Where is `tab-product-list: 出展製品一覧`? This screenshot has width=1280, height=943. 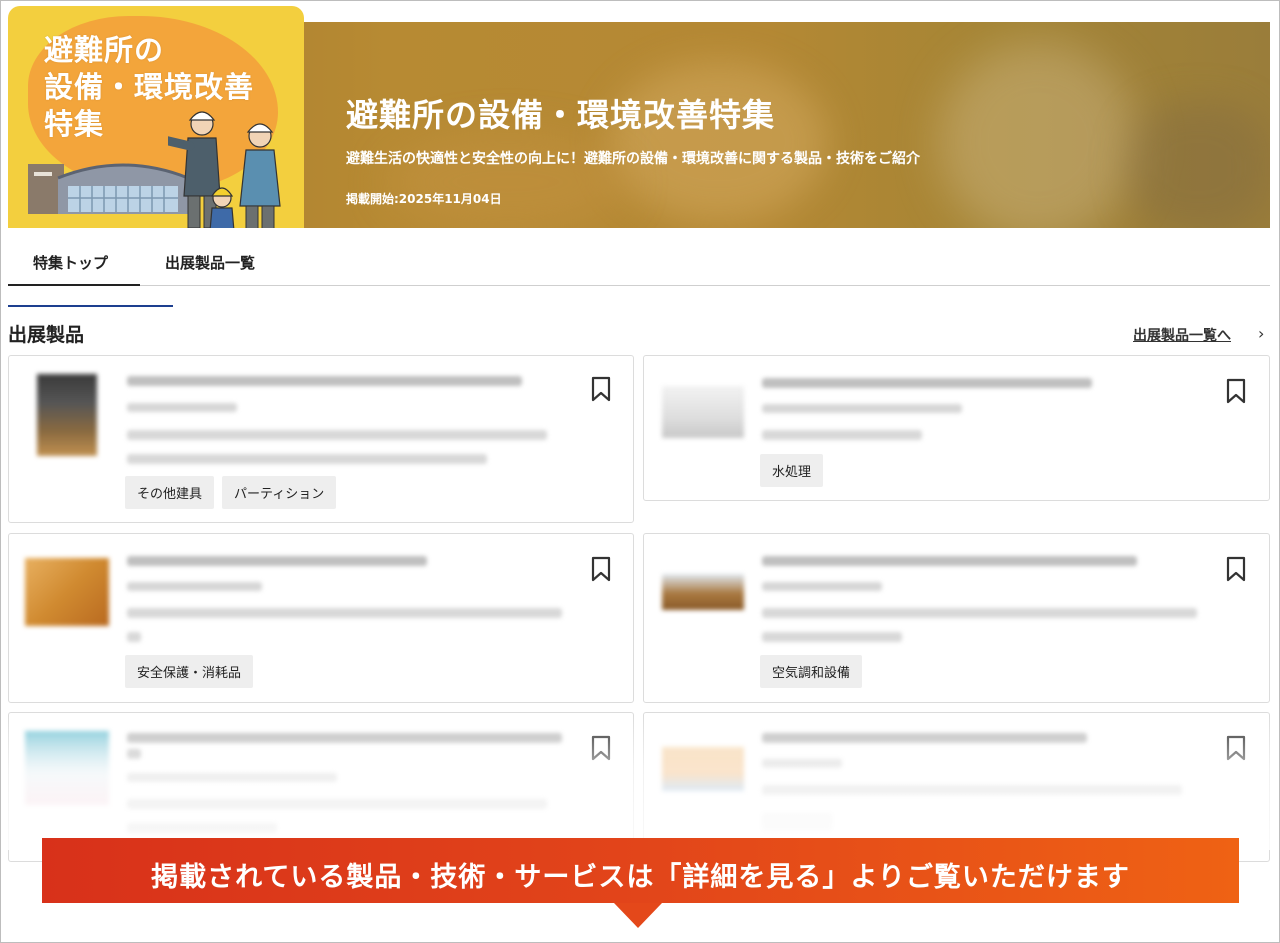
tab-product-list: 出展製品一覧 is located at coordinates (210, 262).